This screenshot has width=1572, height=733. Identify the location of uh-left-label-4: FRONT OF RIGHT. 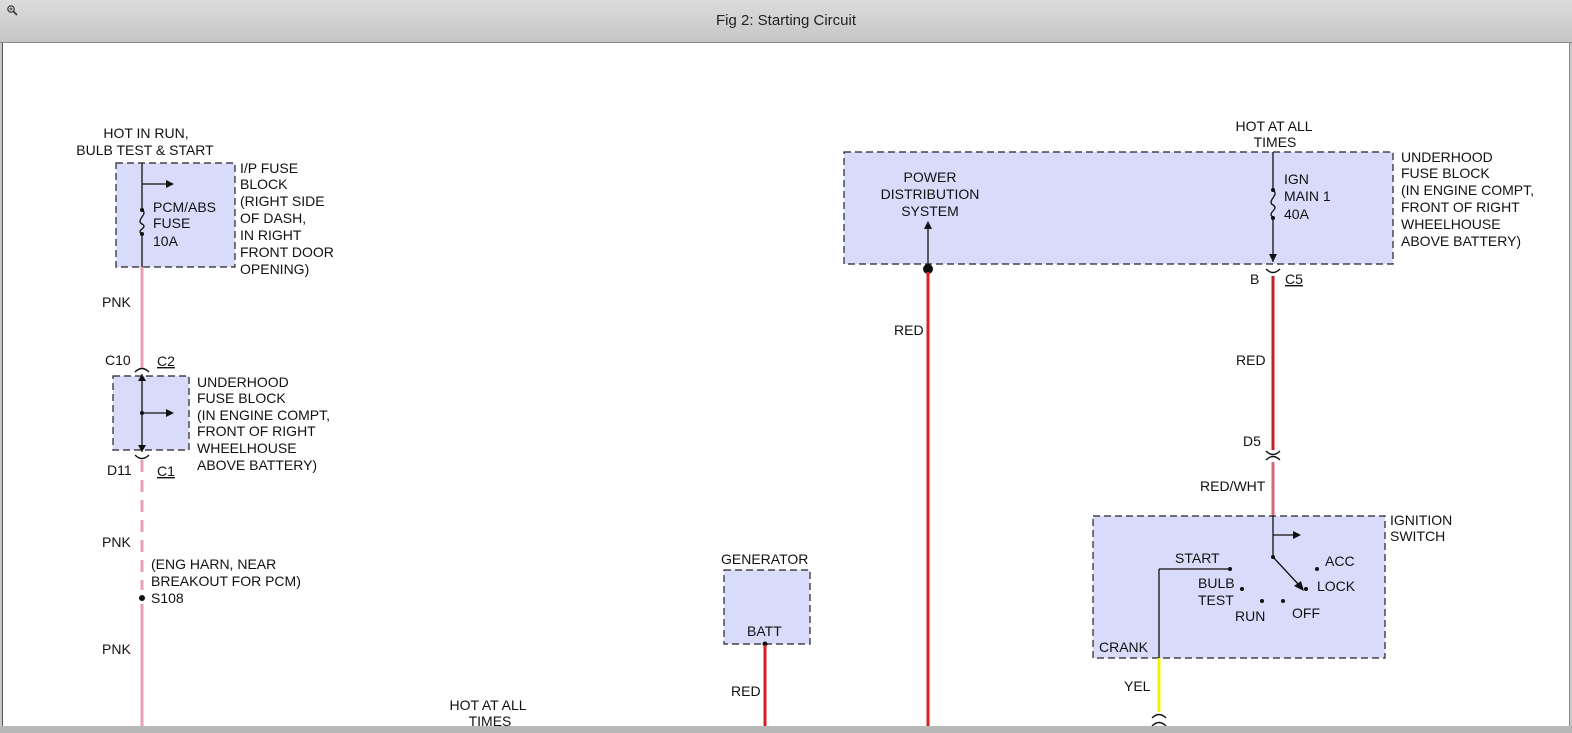
(256, 431).